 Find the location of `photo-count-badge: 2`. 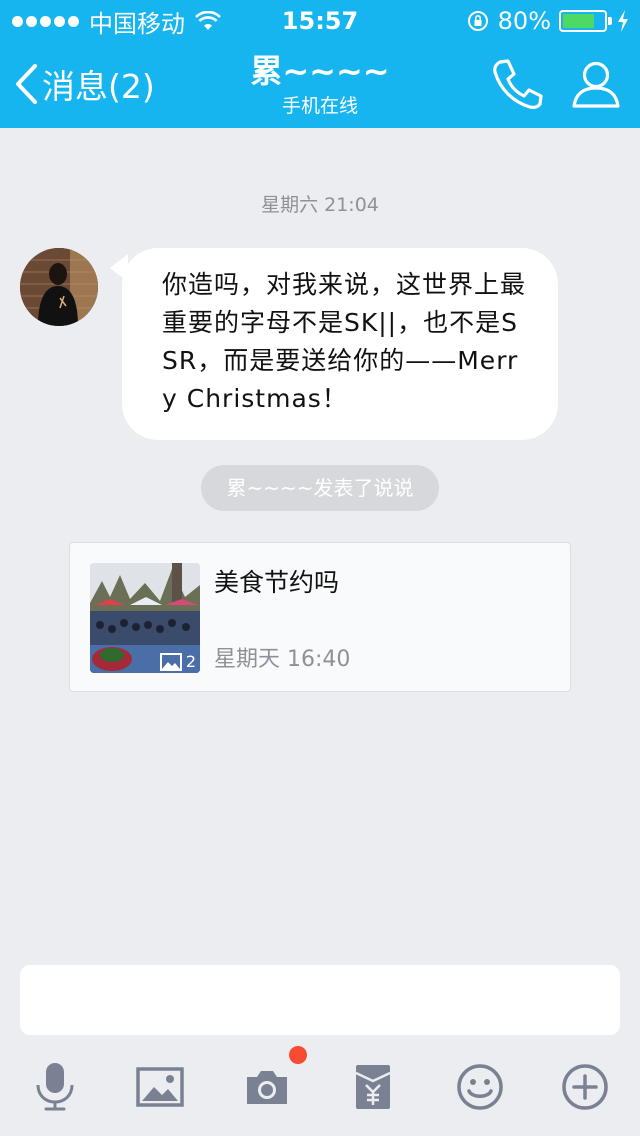

photo-count-badge: 2 is located at coordinates (177, 661).